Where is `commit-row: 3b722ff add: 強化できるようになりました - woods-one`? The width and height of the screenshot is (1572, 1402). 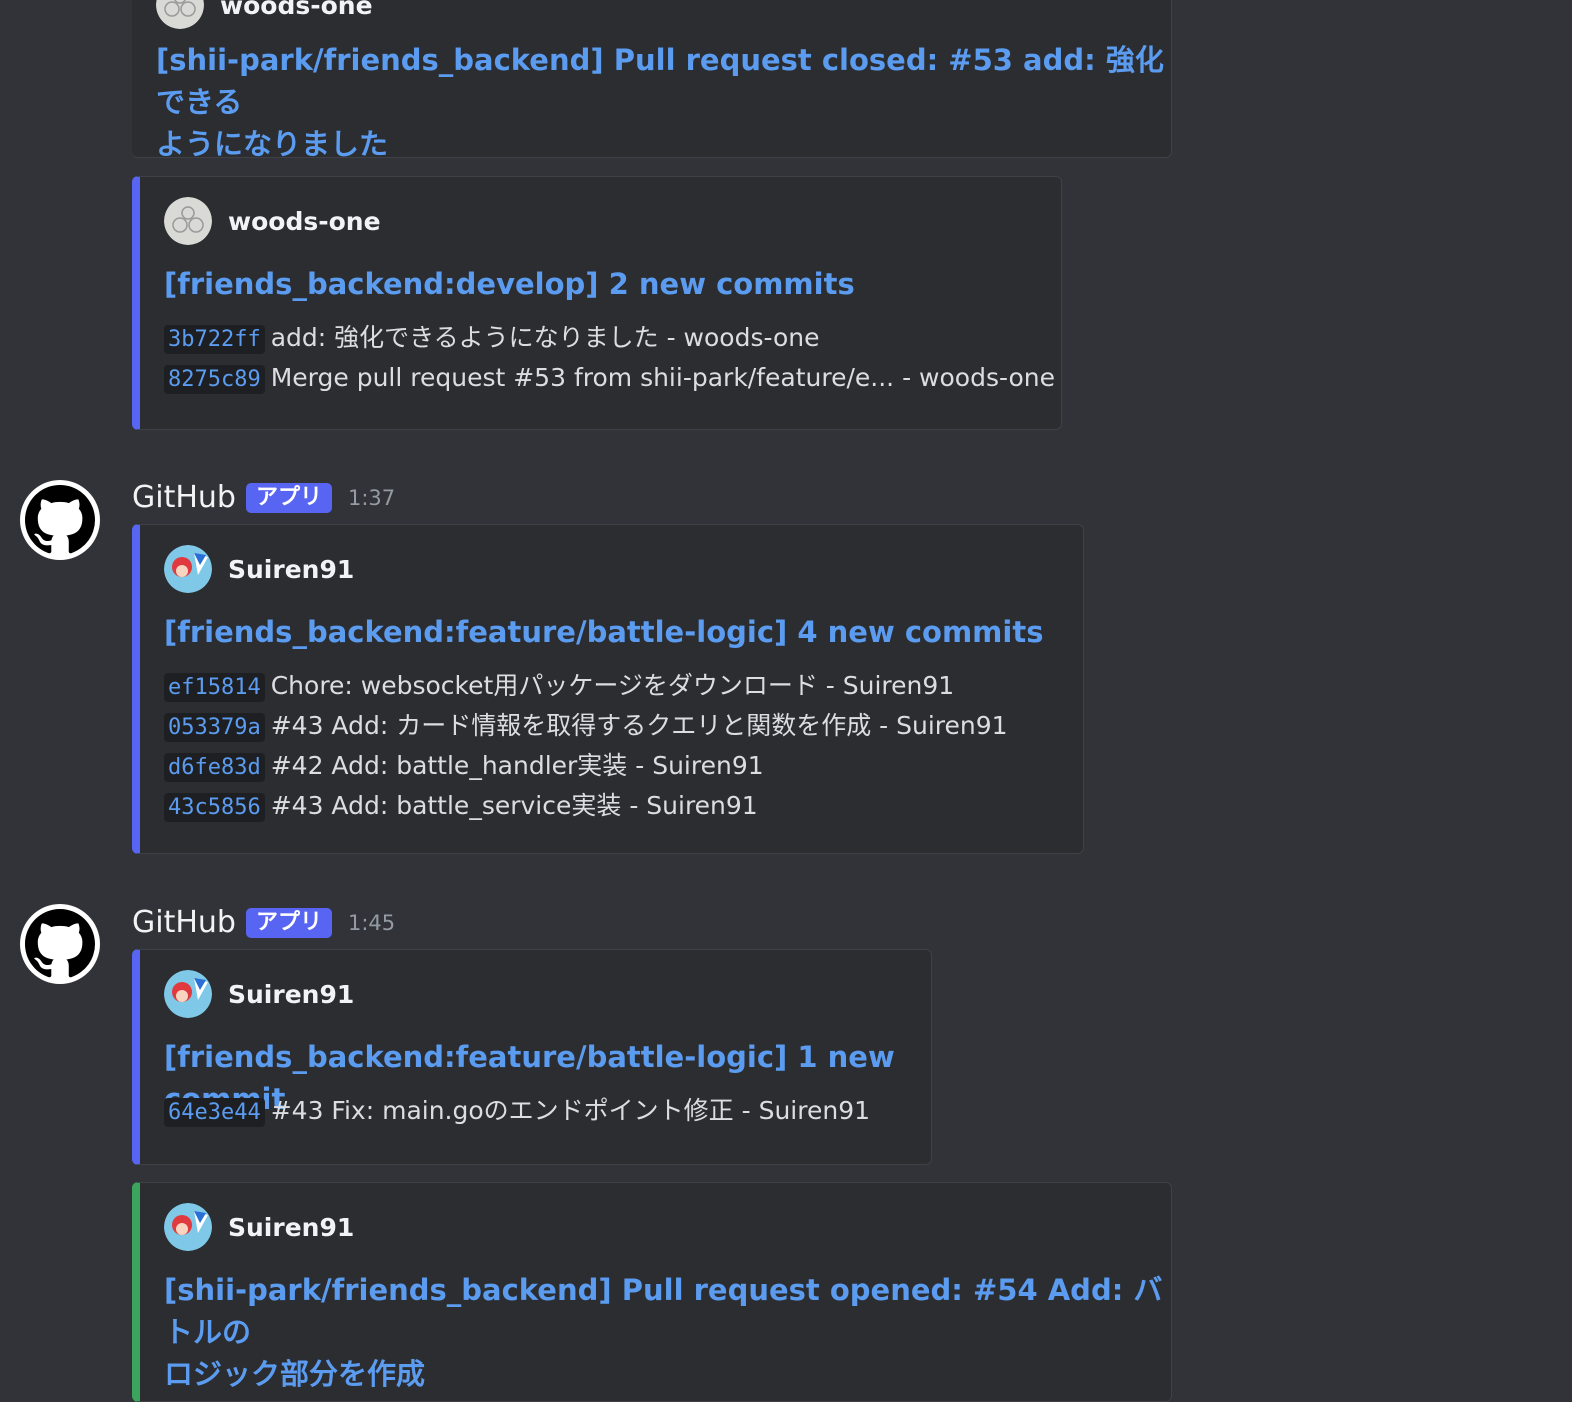 commit-row: 3b722ff add: 強化できるようになりました - woods-one is located at coordinates (609, 339).